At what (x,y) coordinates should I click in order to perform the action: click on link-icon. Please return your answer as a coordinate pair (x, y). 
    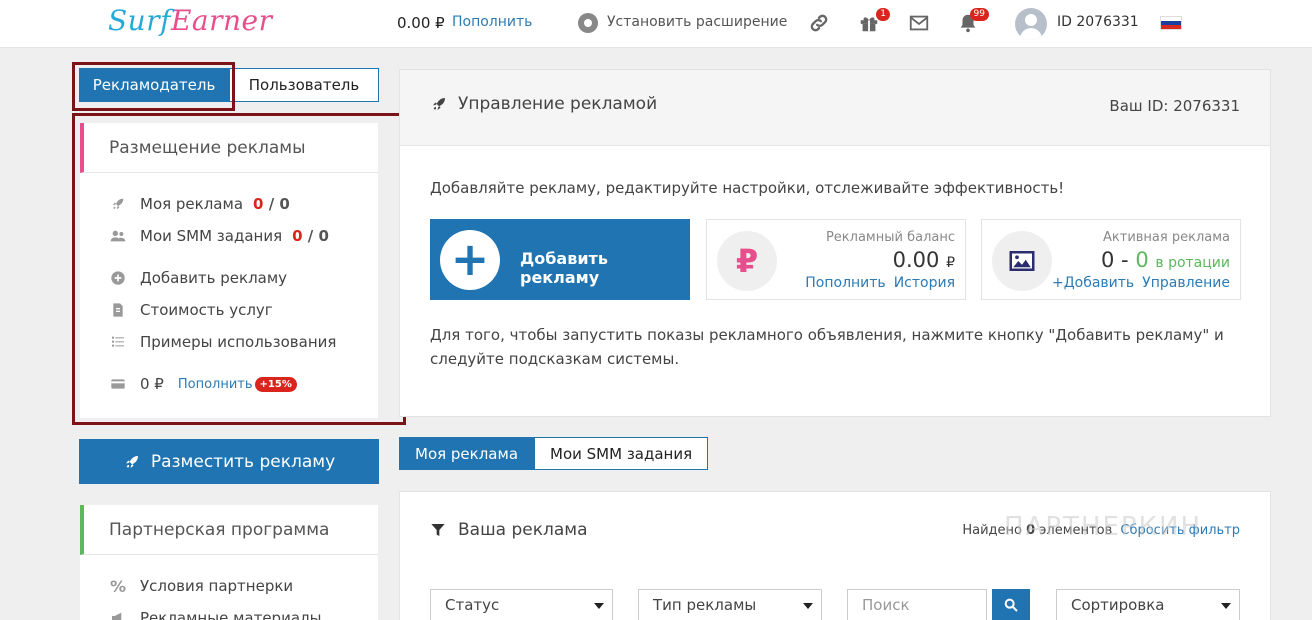
    Looking at the image, I should click on (819, 23).